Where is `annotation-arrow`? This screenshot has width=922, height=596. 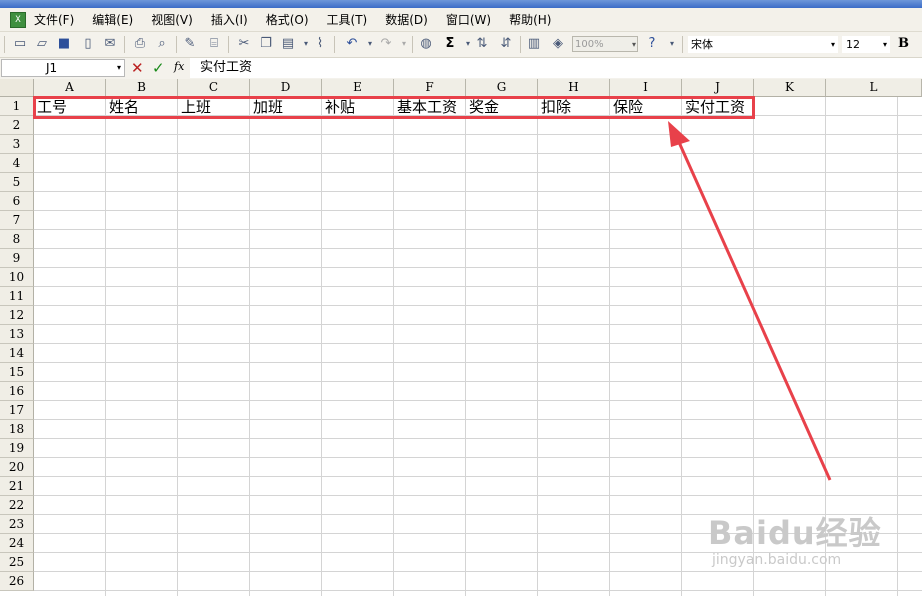
annotation-arrow is located at coordinates (750, 301).